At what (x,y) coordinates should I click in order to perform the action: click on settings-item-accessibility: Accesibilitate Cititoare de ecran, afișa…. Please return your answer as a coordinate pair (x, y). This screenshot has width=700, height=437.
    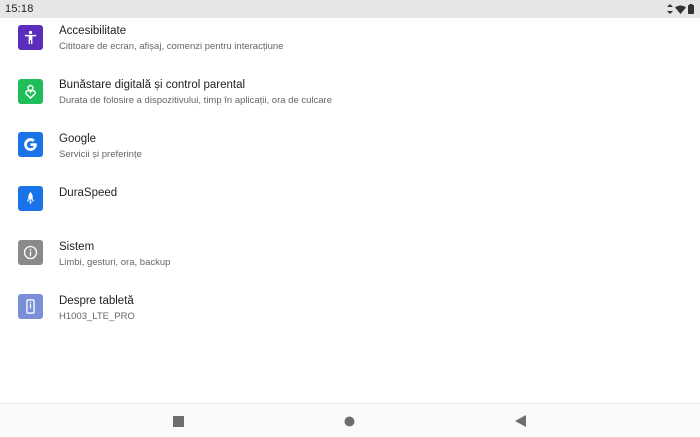
    Looking at the image, I should click on (350, 44).